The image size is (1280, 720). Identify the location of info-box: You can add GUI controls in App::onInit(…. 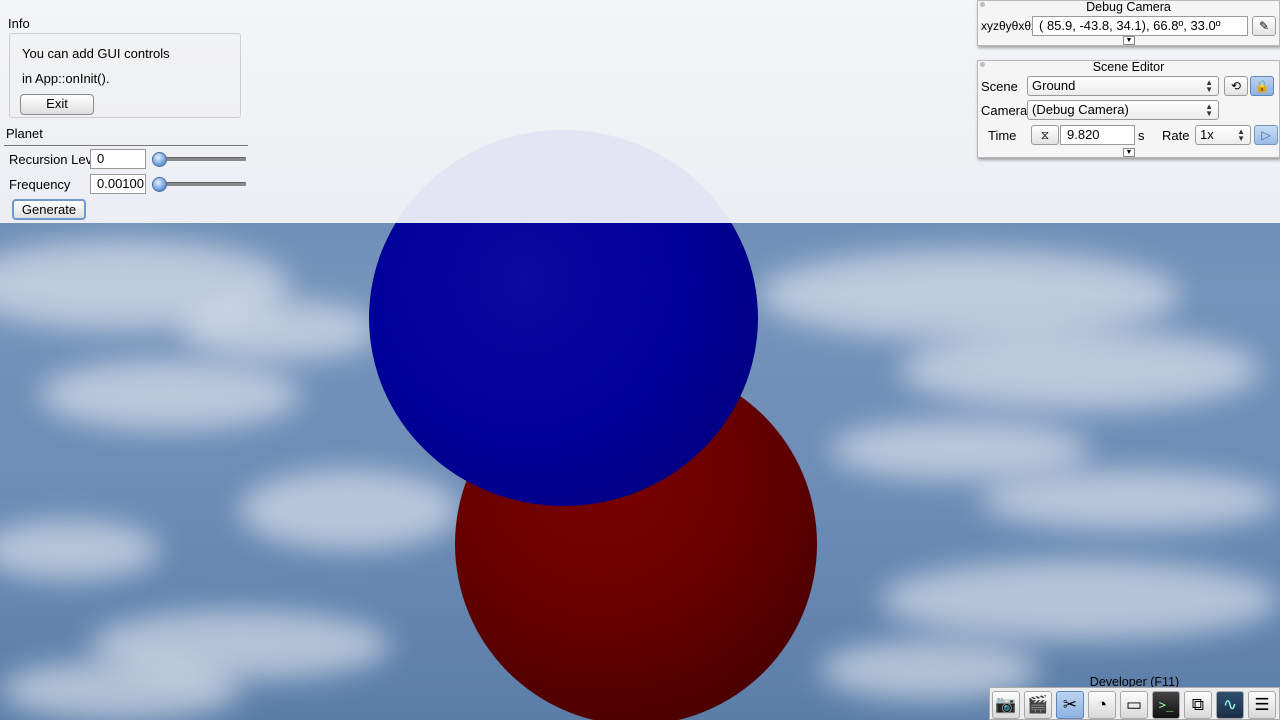
(125, 75).